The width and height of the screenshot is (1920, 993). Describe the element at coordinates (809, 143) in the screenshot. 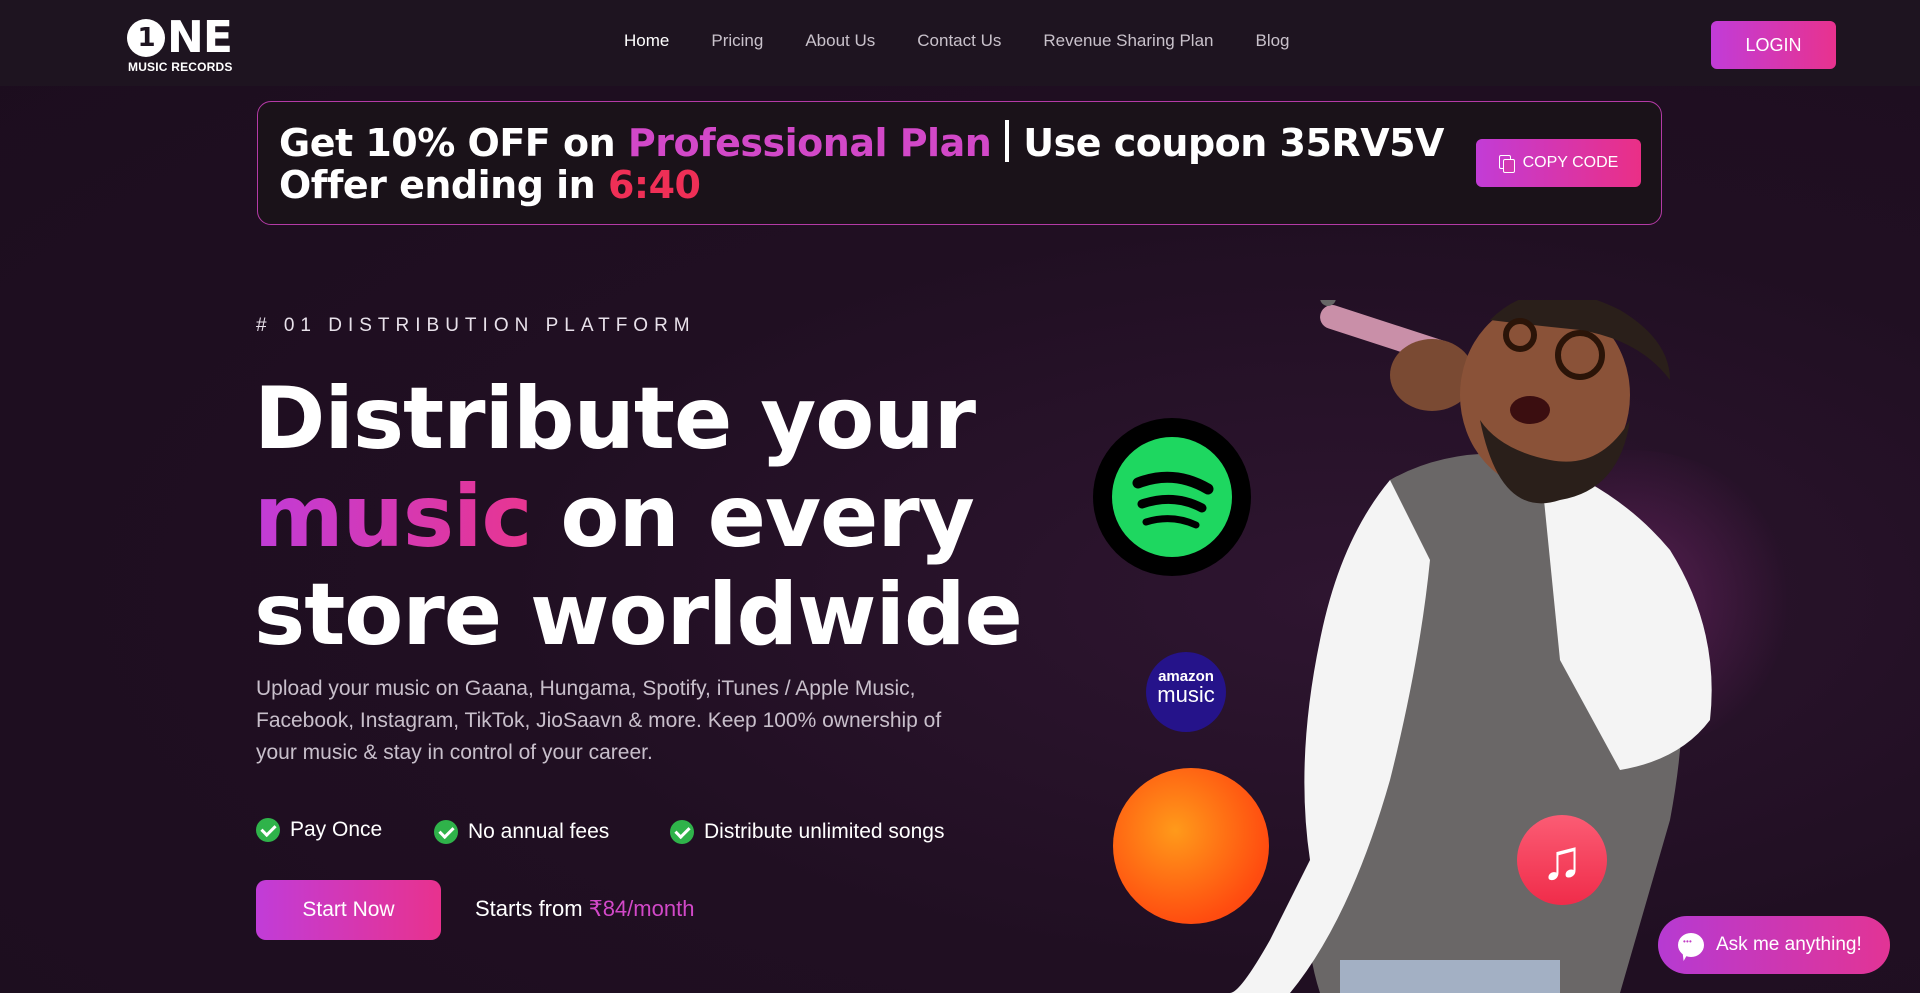

I see `promo-plan-name: Professional Plan` at that location.